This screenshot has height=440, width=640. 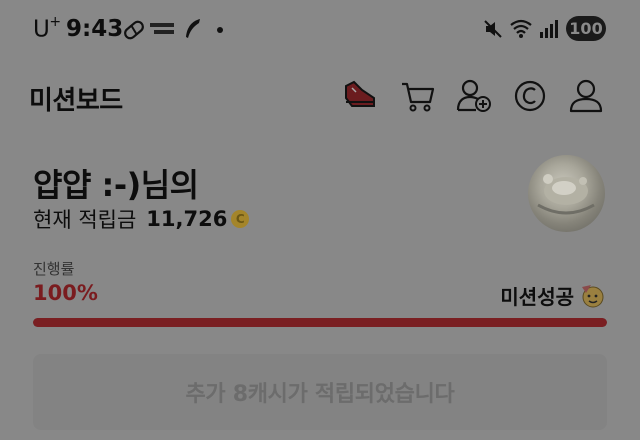 What do you see at coordinates (95, 29) in the screenshot?
I see `status-time: 9:43` at bounding box center [95, 29].